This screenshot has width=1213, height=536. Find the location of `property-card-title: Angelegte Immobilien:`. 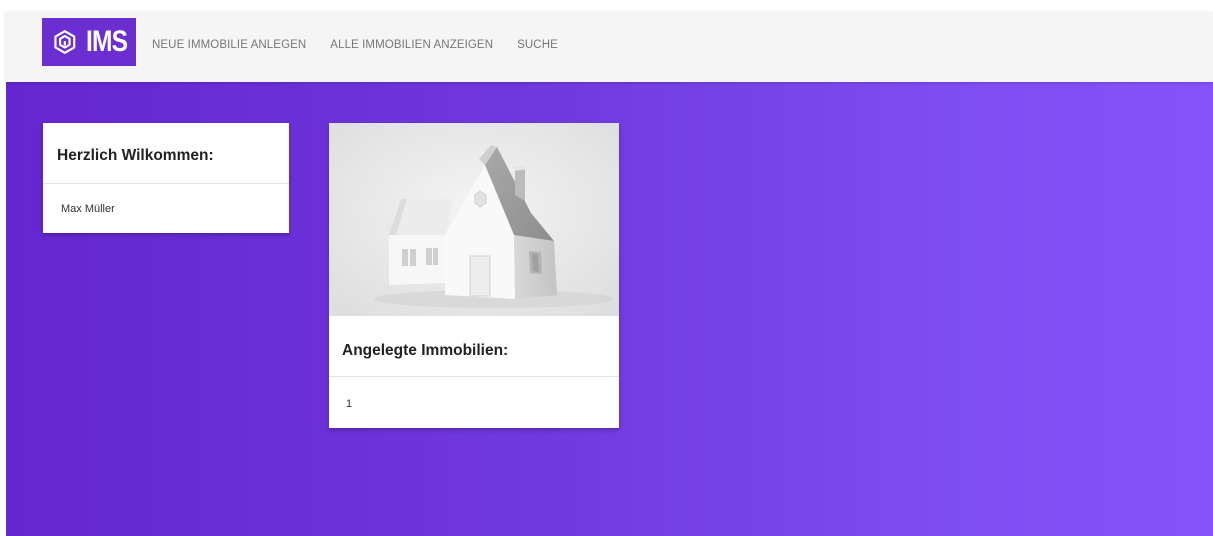

property-card-title: Angelegte Immobilien: is located at coordinates (425, 350).